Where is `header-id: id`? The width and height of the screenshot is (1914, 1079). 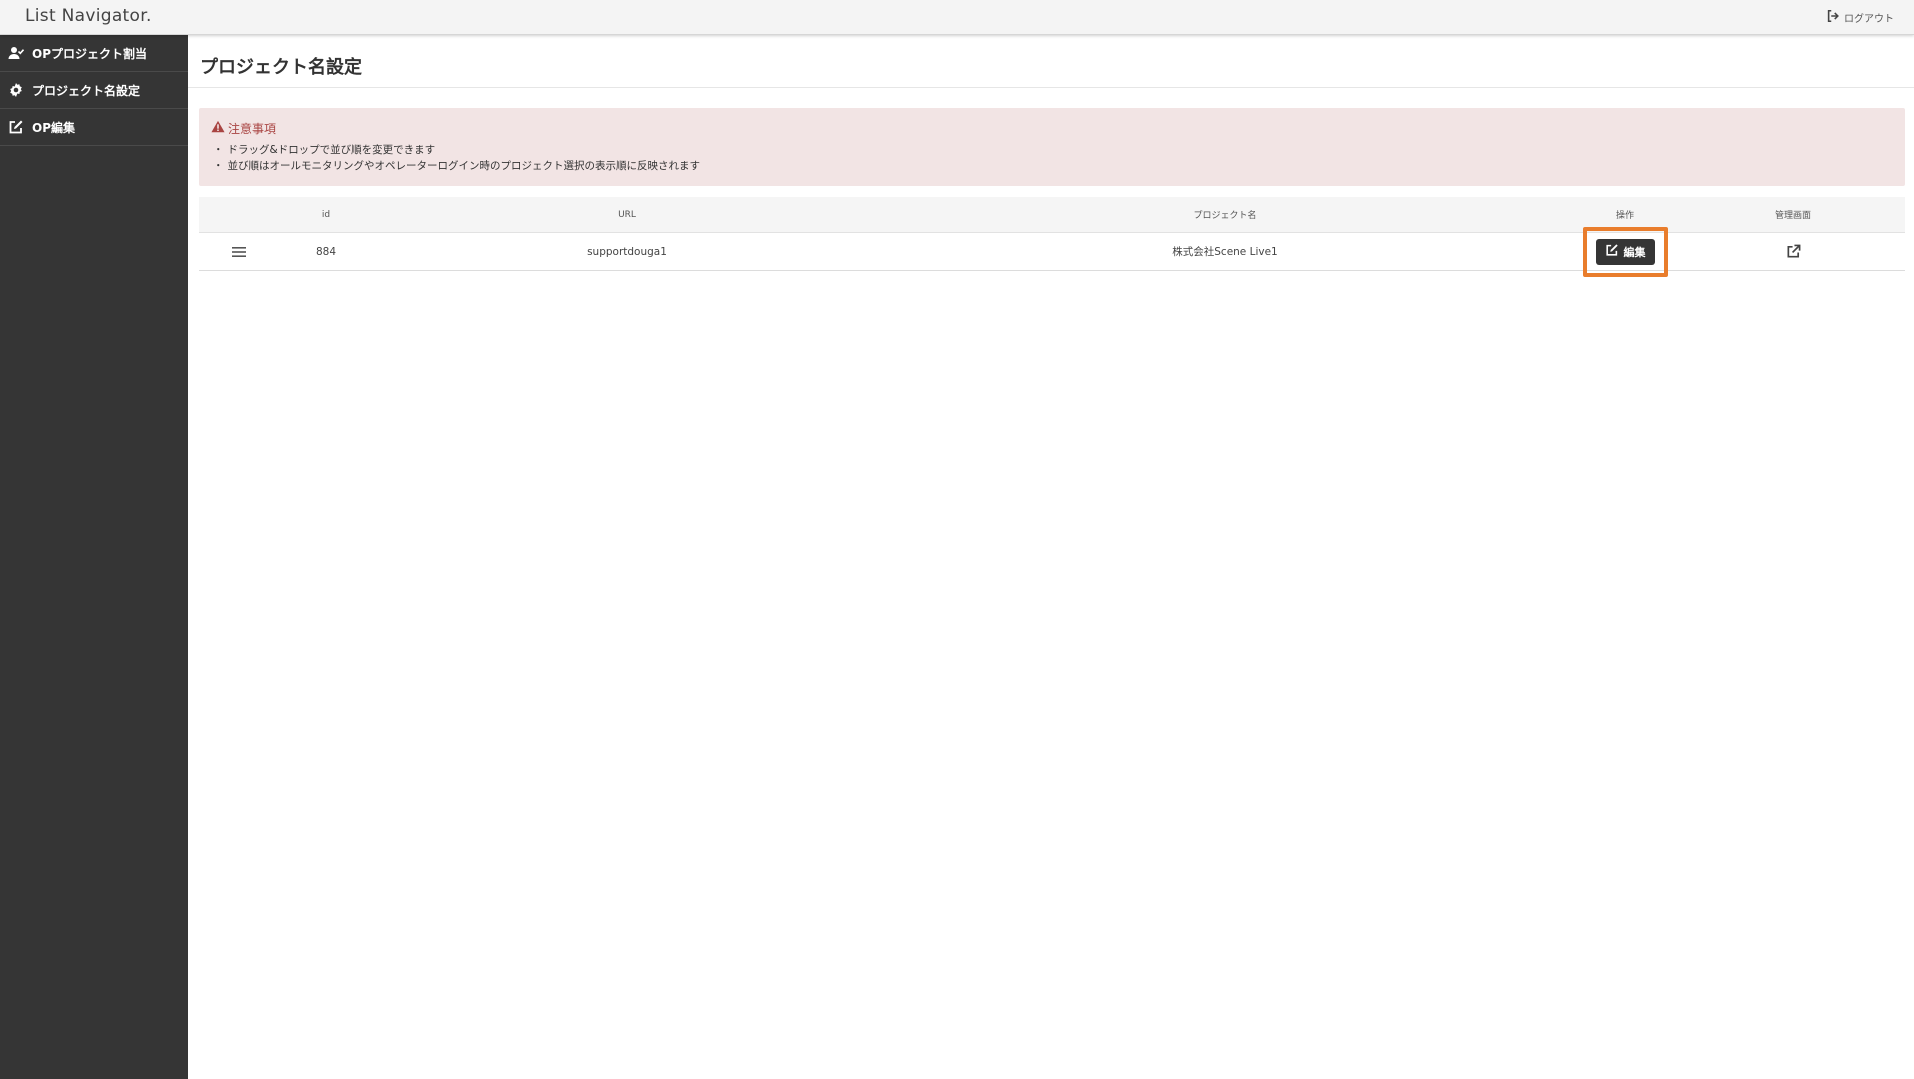
header-id: id is located at coordinates (326, 214).